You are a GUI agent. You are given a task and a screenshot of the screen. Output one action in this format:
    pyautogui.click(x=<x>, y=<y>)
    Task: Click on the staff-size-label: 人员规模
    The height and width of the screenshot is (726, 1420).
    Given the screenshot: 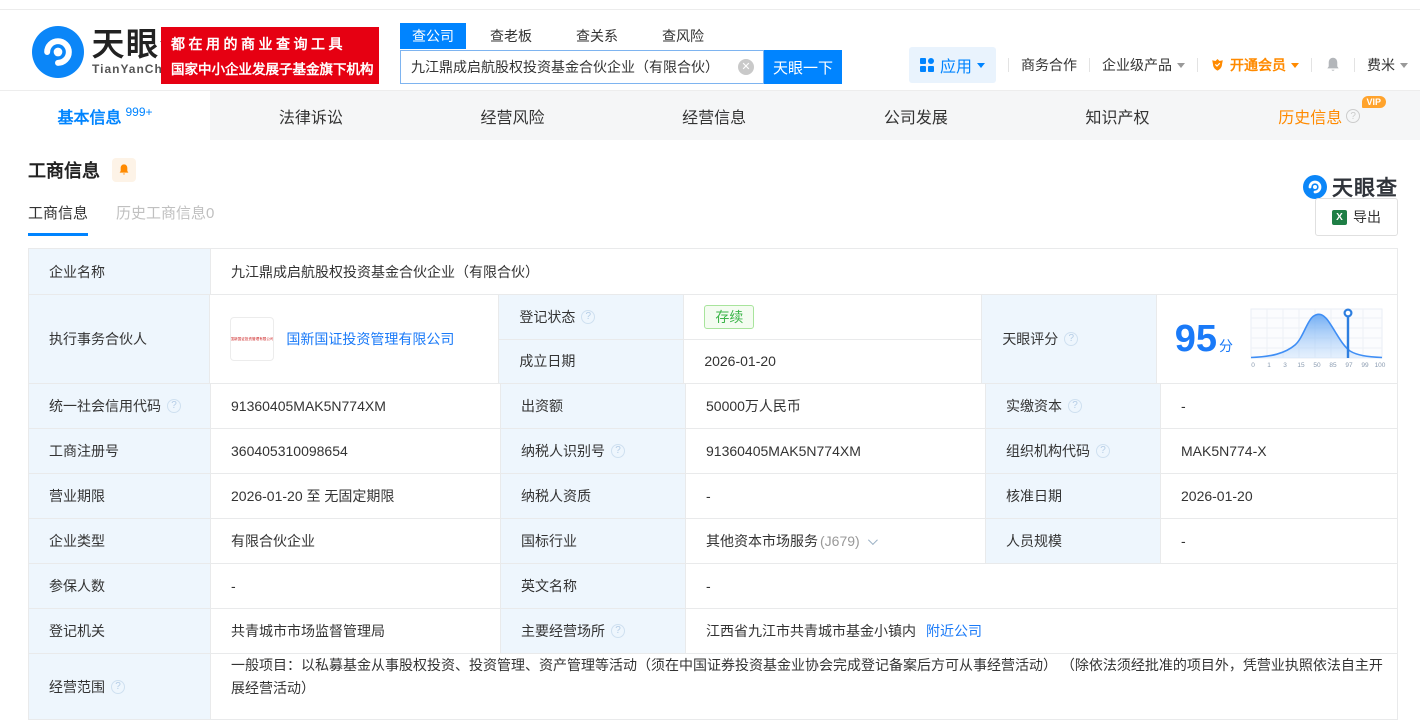 What is the action you would take?
    pyautogui.click(x=1073, y=541)
    